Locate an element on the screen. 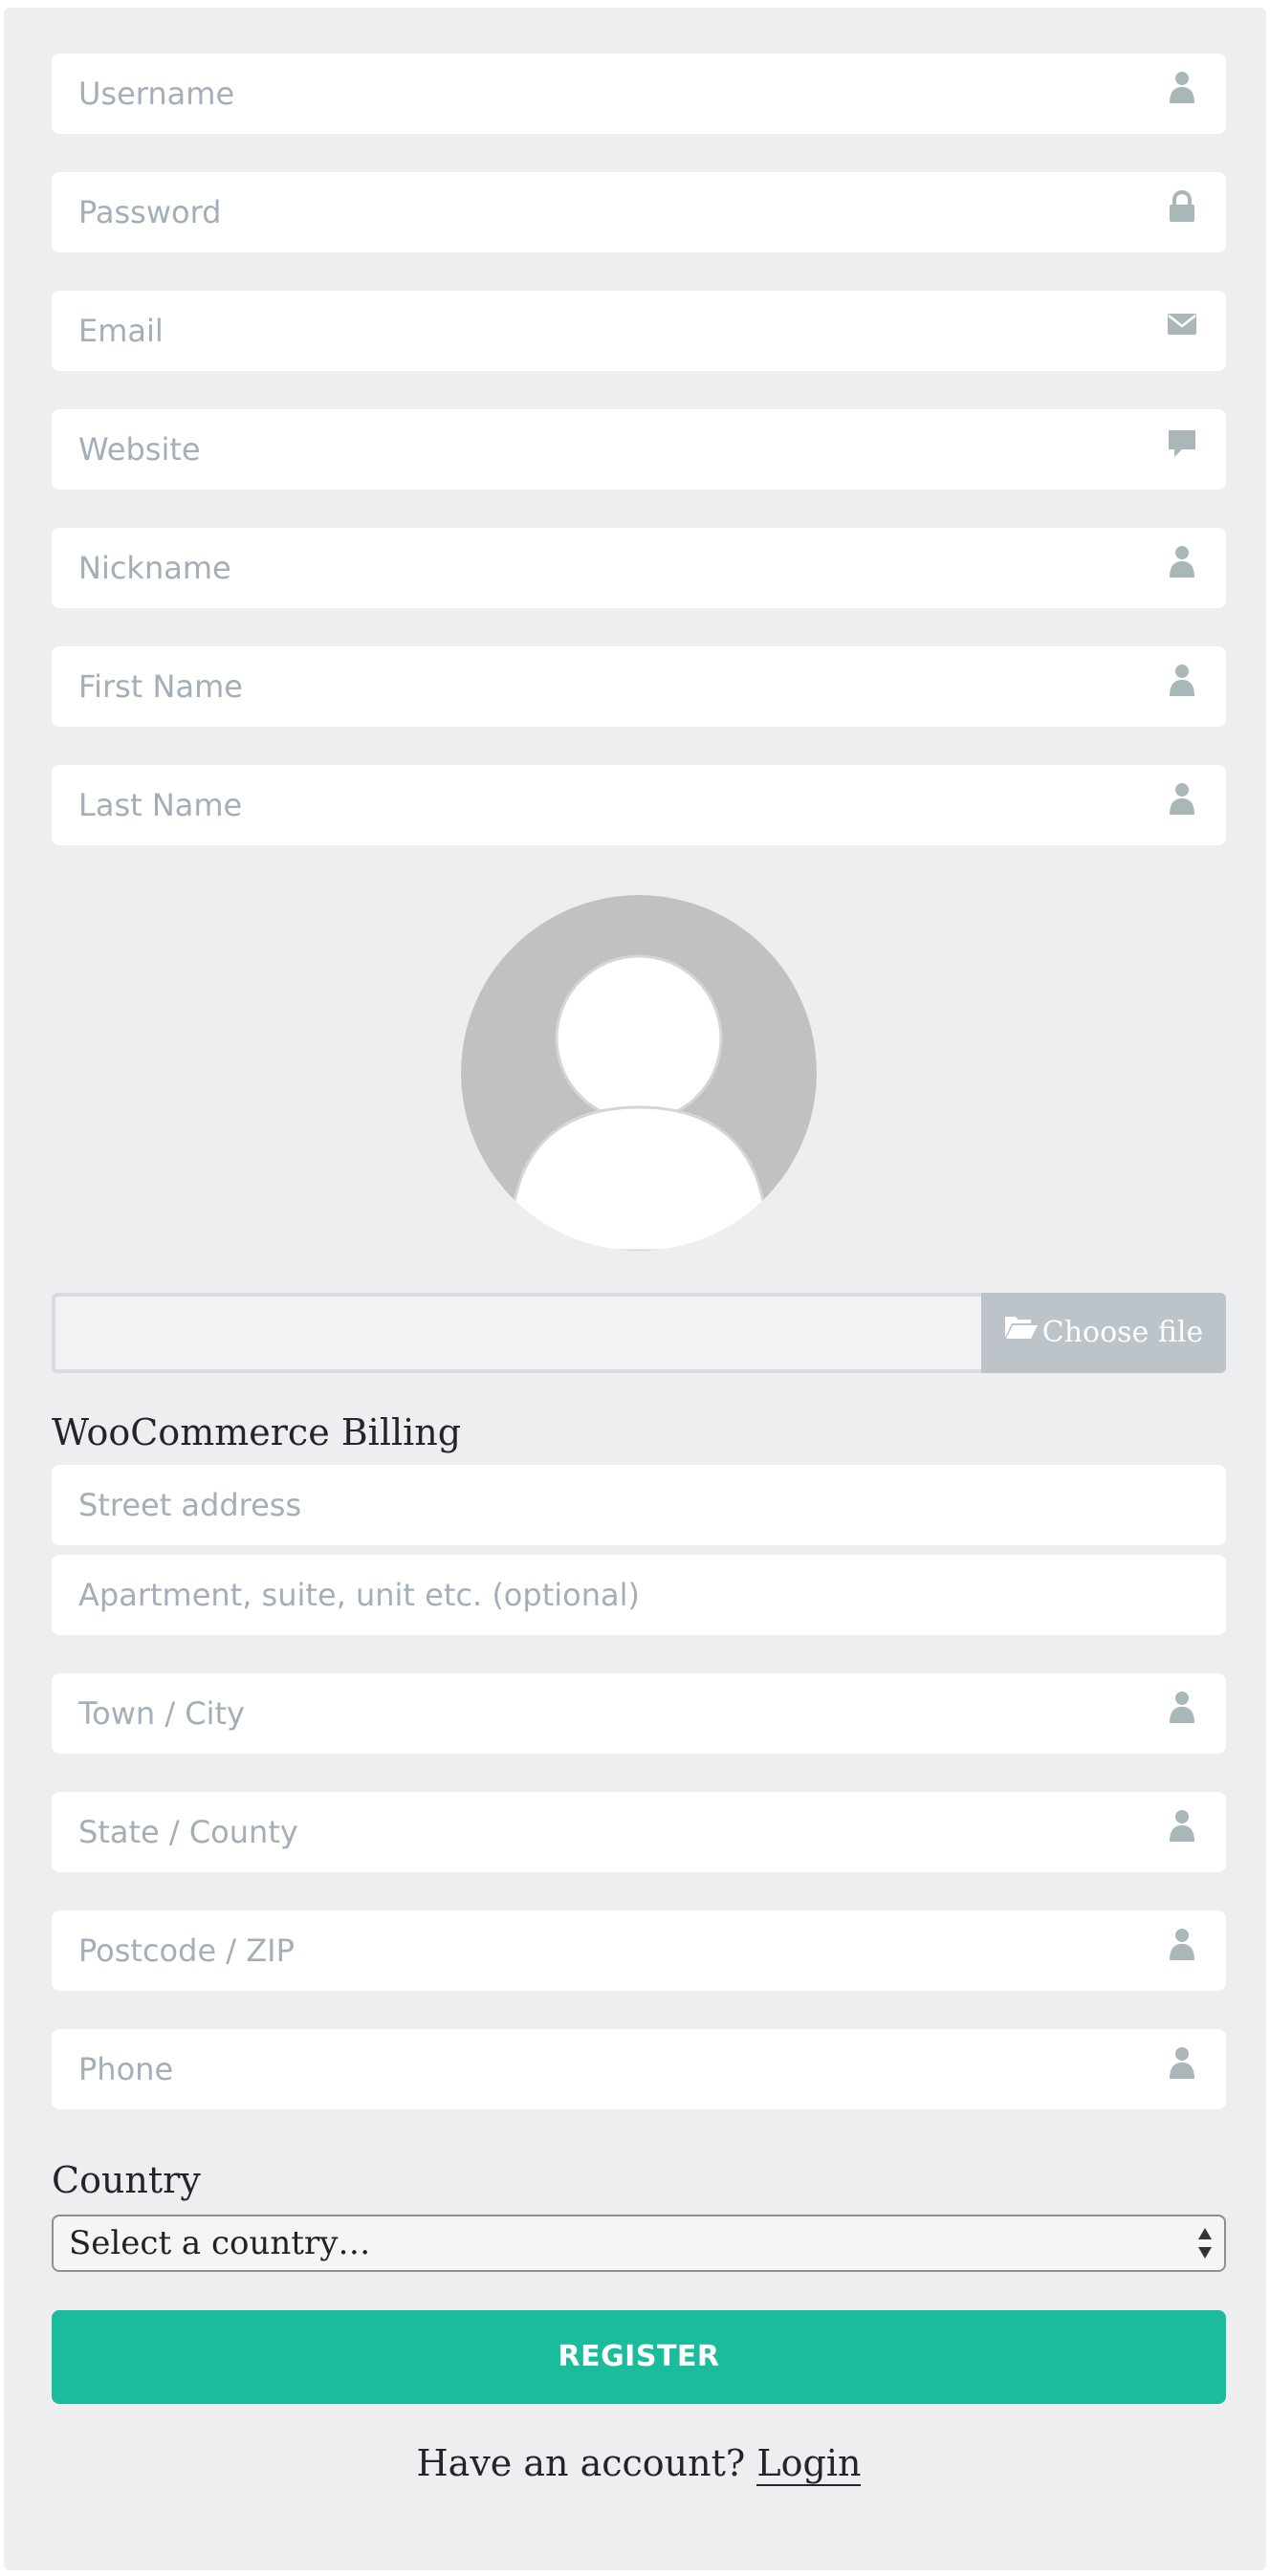 Image resolution: width=1270 pixels, height=2576 pixels. folder-open-icon is located at coordinates (1021, 1331).